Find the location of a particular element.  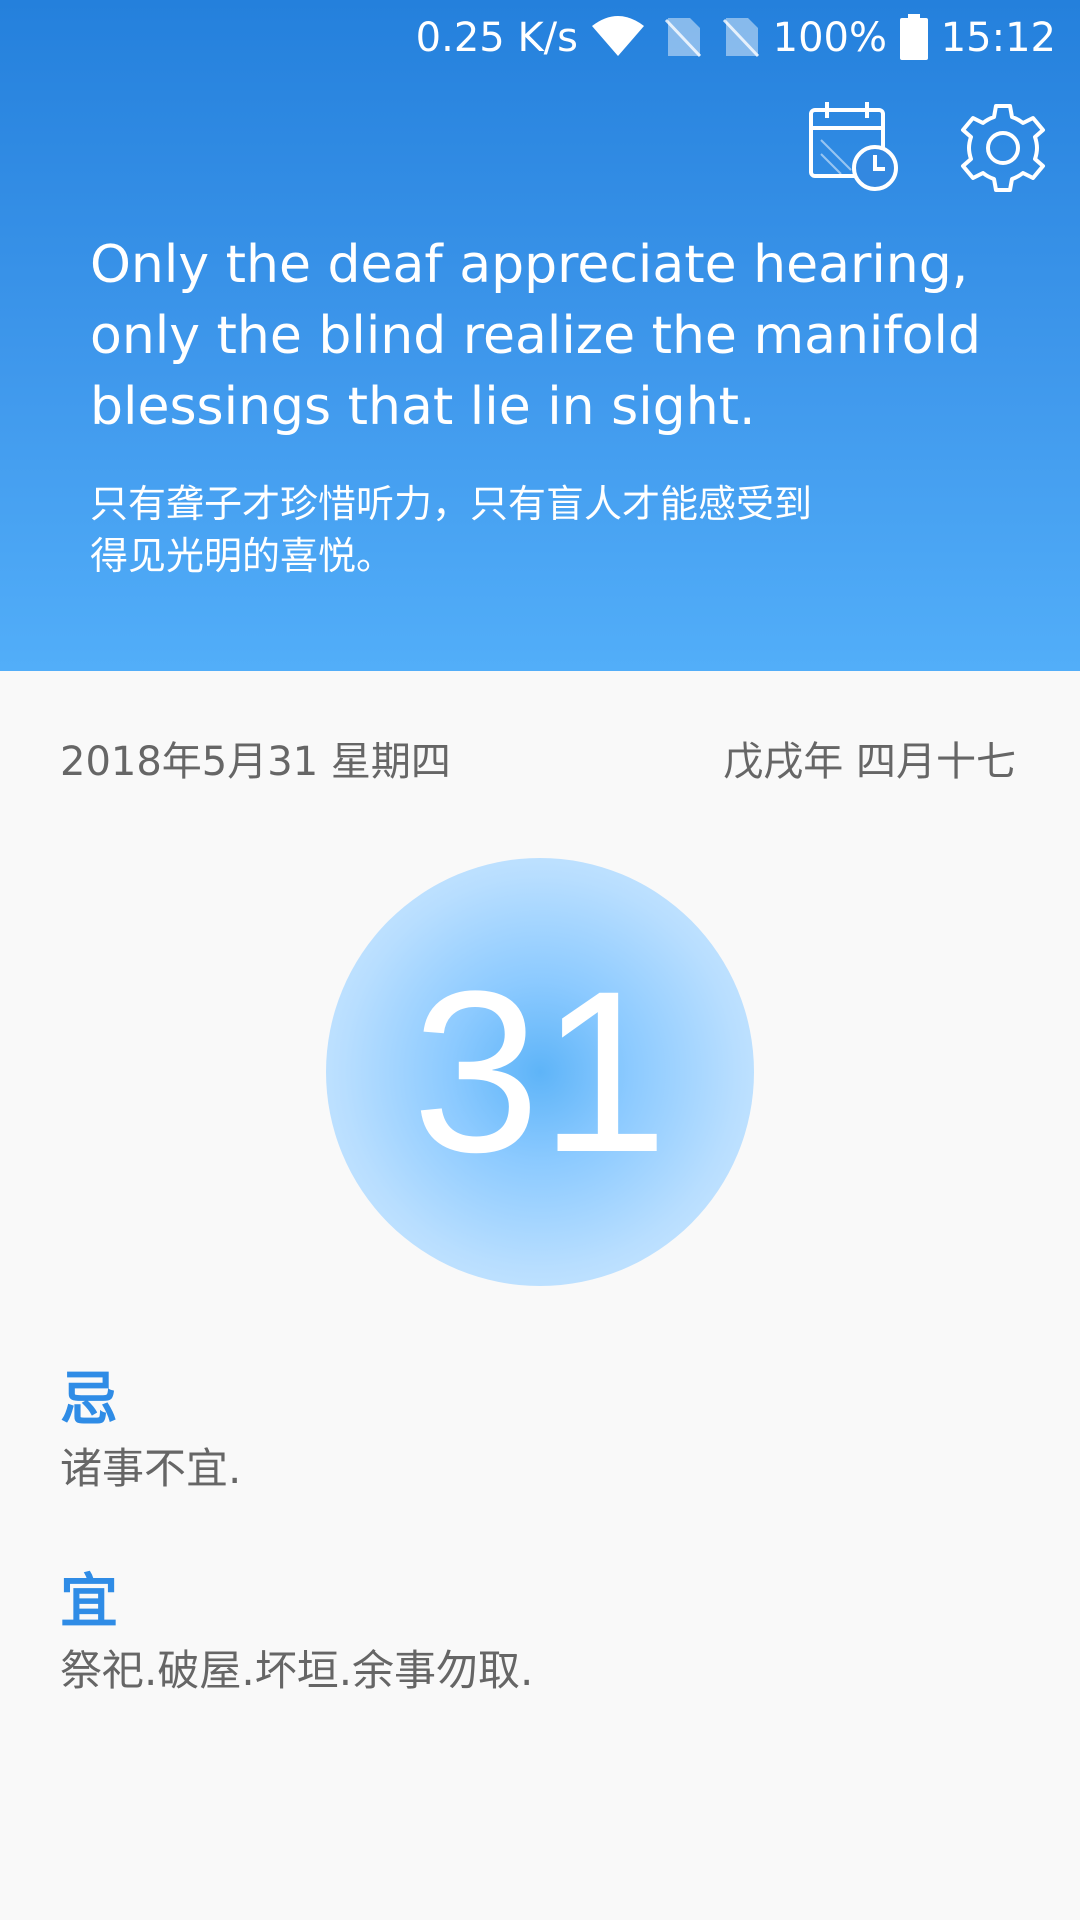

settings-button is located at coordinates (1003, 148).